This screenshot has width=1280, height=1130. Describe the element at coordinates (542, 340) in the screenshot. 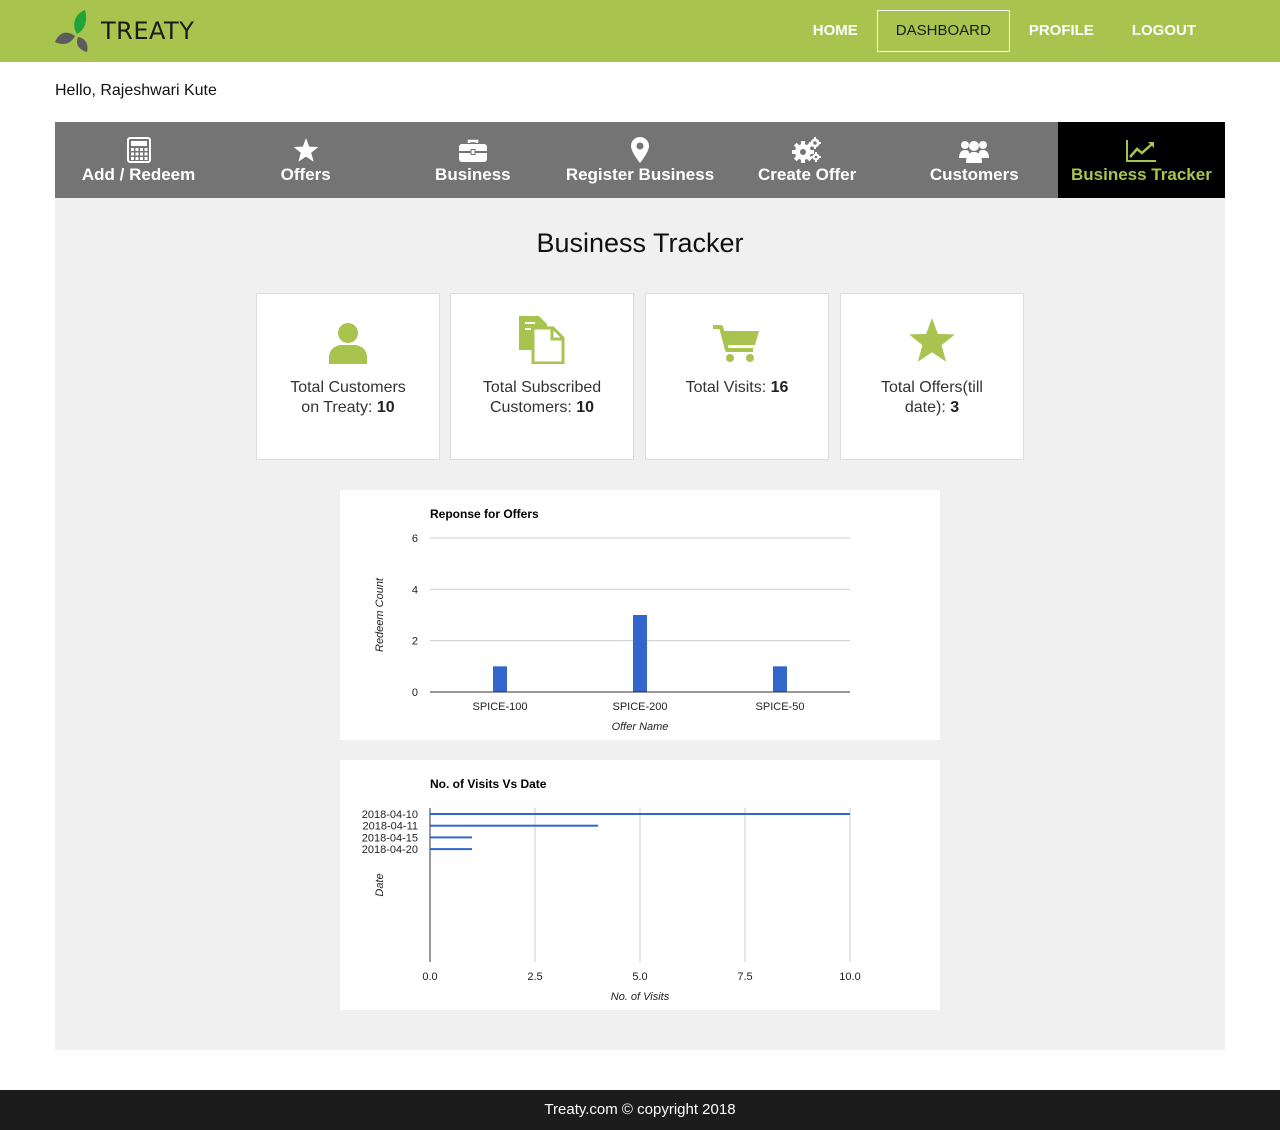

I see `documents-icon` at that location.